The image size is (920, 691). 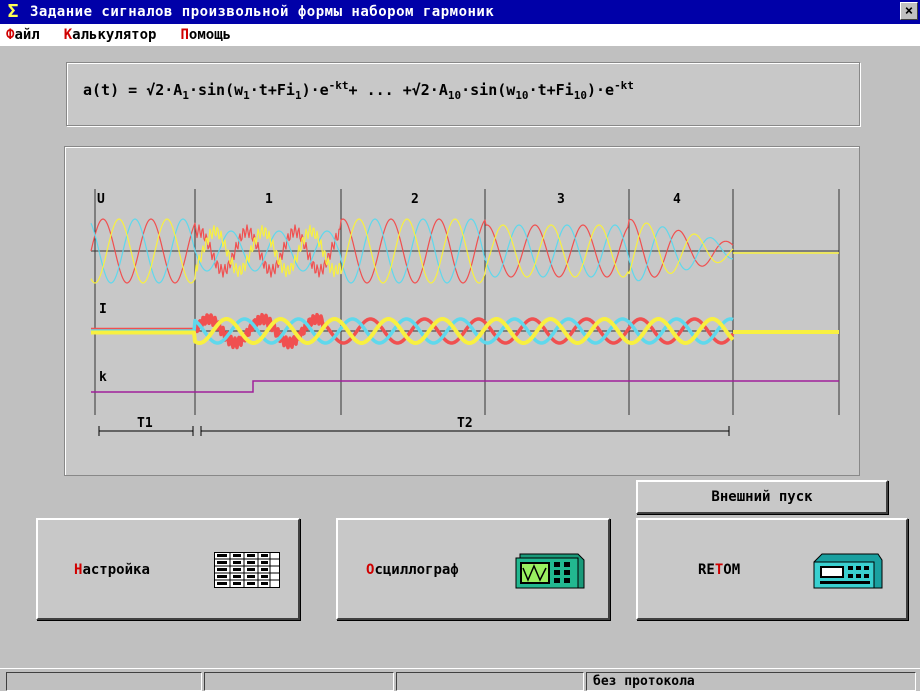 What do you see at coordinates (269, 199) in the screenshot?
I see `segment-label-1: 1` at bounding box center [269, 199].